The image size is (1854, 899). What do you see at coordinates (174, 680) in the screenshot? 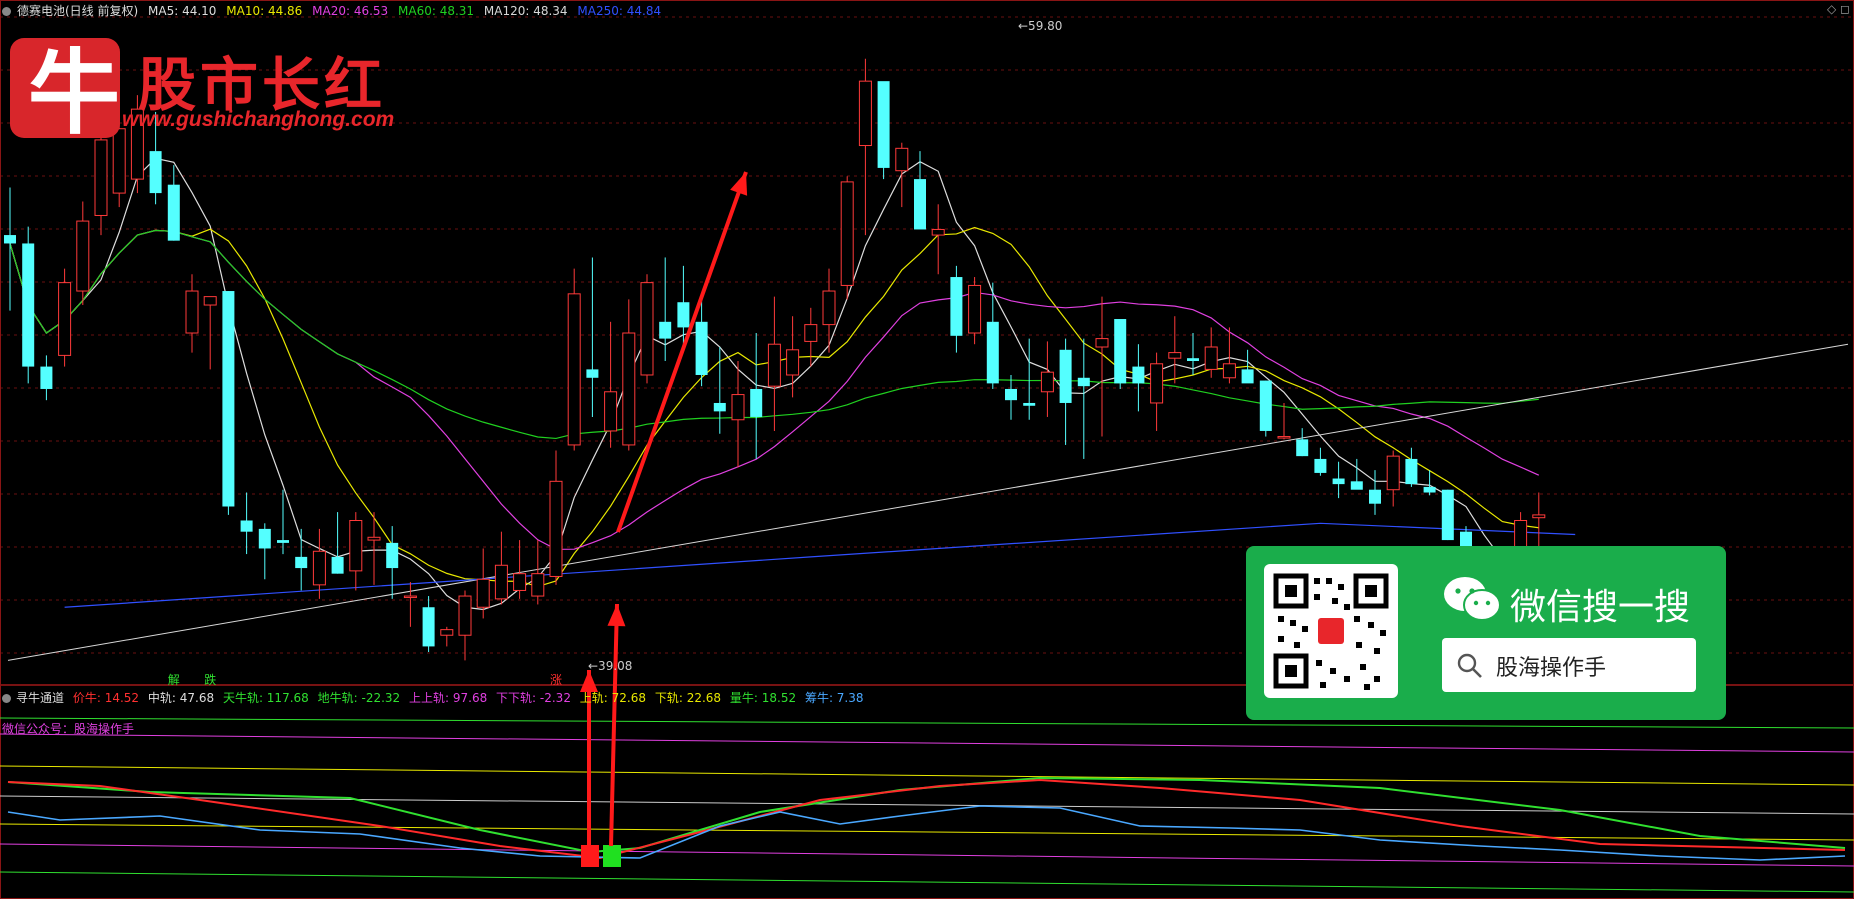
I see `signal-marker: 解` at bounding box center [174, 680].